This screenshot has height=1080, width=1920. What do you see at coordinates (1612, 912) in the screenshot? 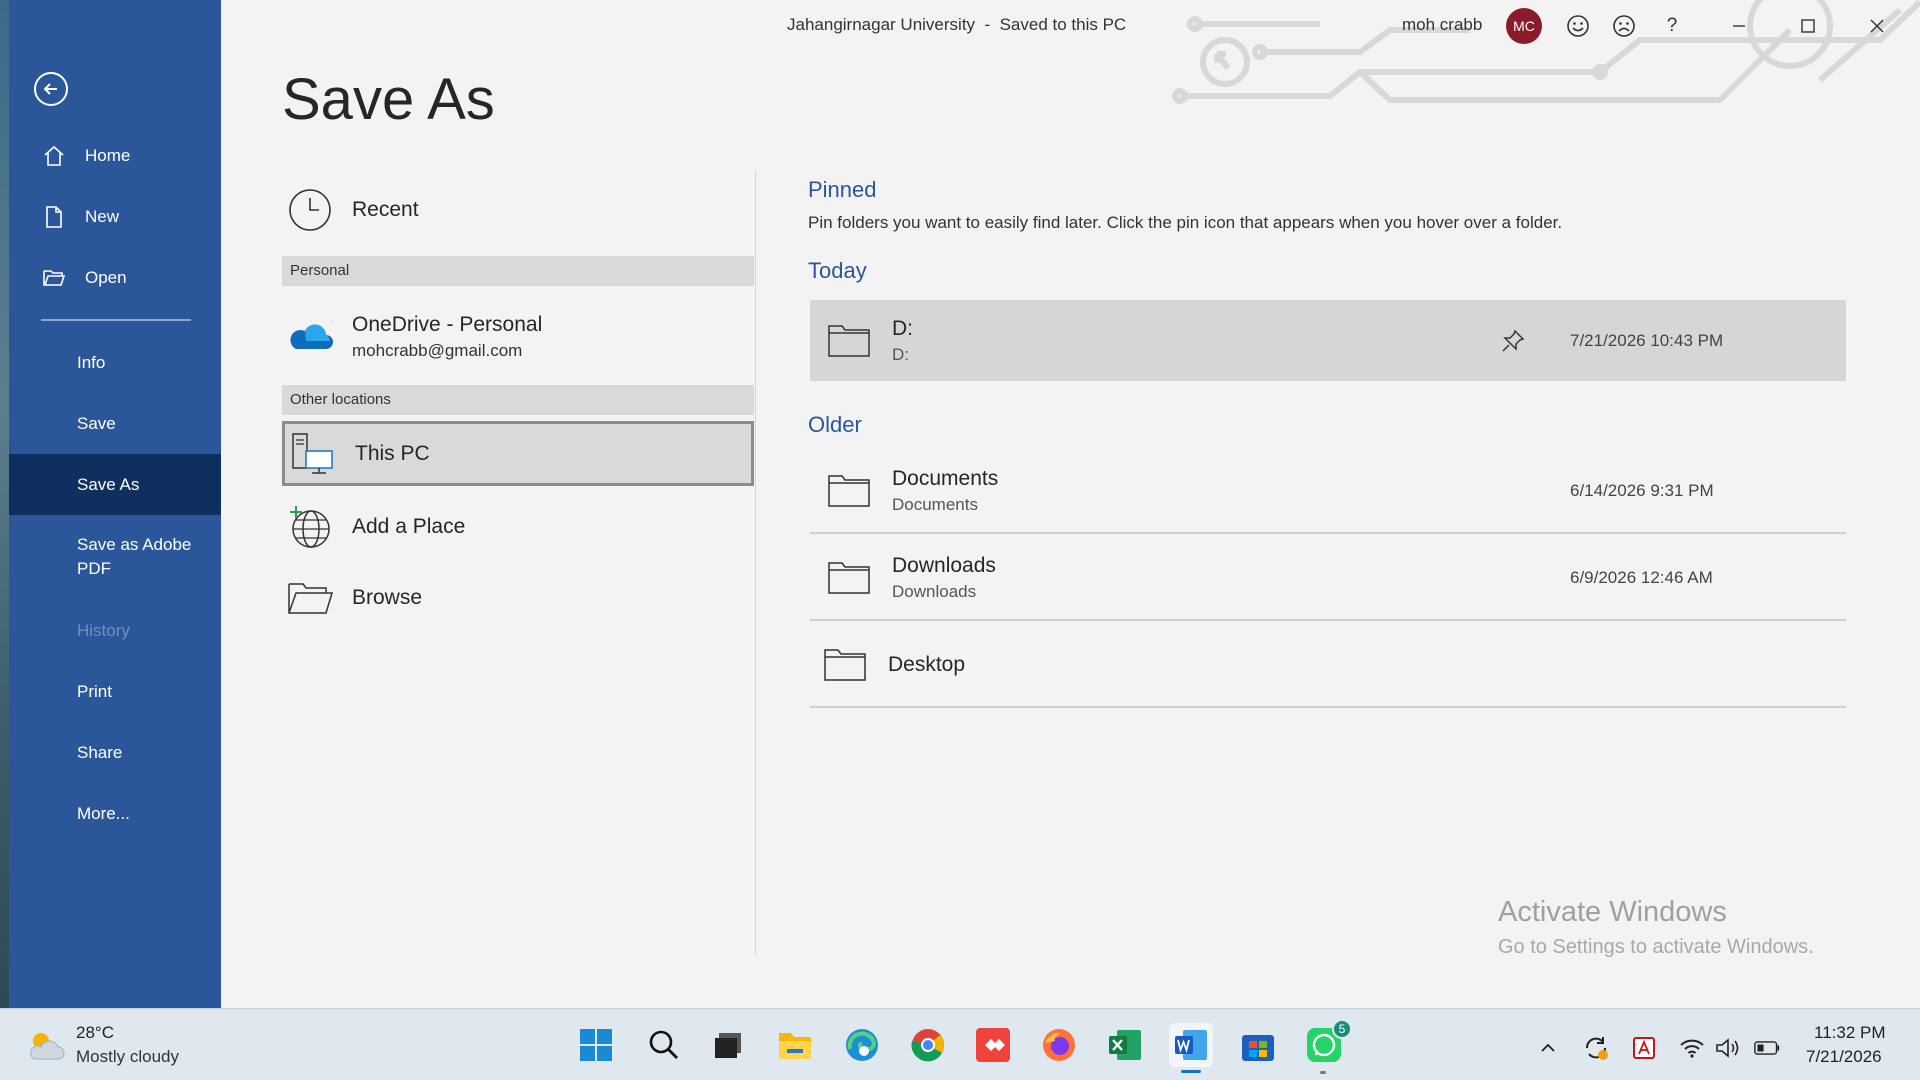
I see `activate-windows-title: Activate Windows` at bounding box center [1612, 912].